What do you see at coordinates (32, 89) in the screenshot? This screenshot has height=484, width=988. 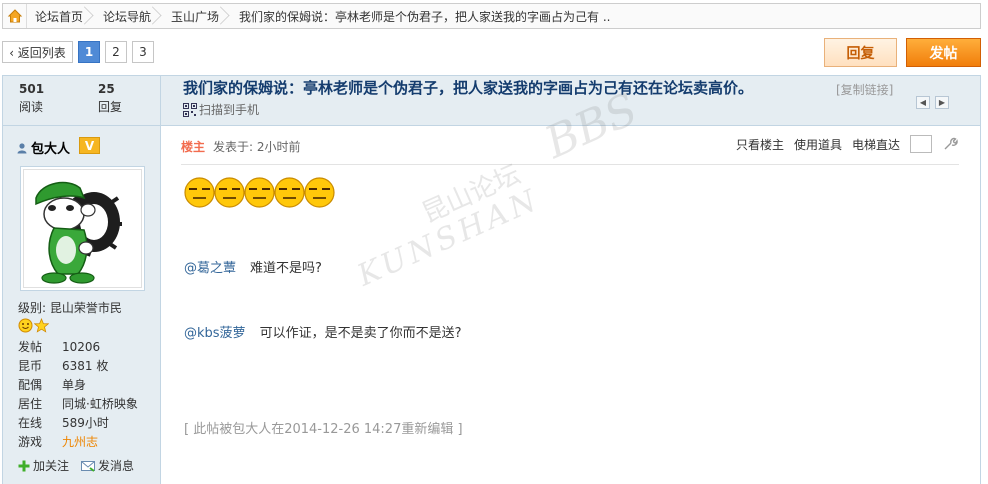 I see `views-count: 501` at bounding box center [32, 89].